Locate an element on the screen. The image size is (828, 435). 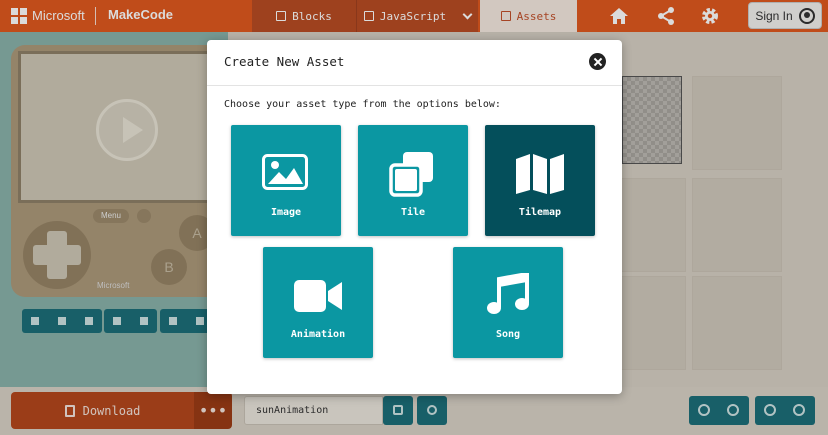
asset-option-image-label: Image is located at coordinates (286, 212).